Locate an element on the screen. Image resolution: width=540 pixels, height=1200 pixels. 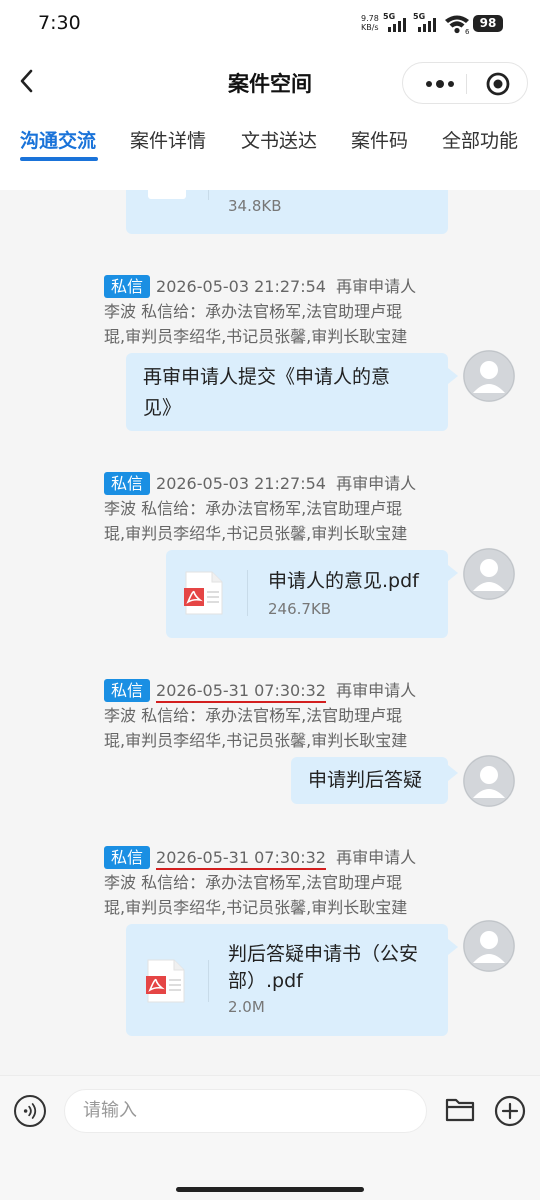
message-text: 再审申请人提交《申请人的意 见》 is located at coordinates (267, 392).